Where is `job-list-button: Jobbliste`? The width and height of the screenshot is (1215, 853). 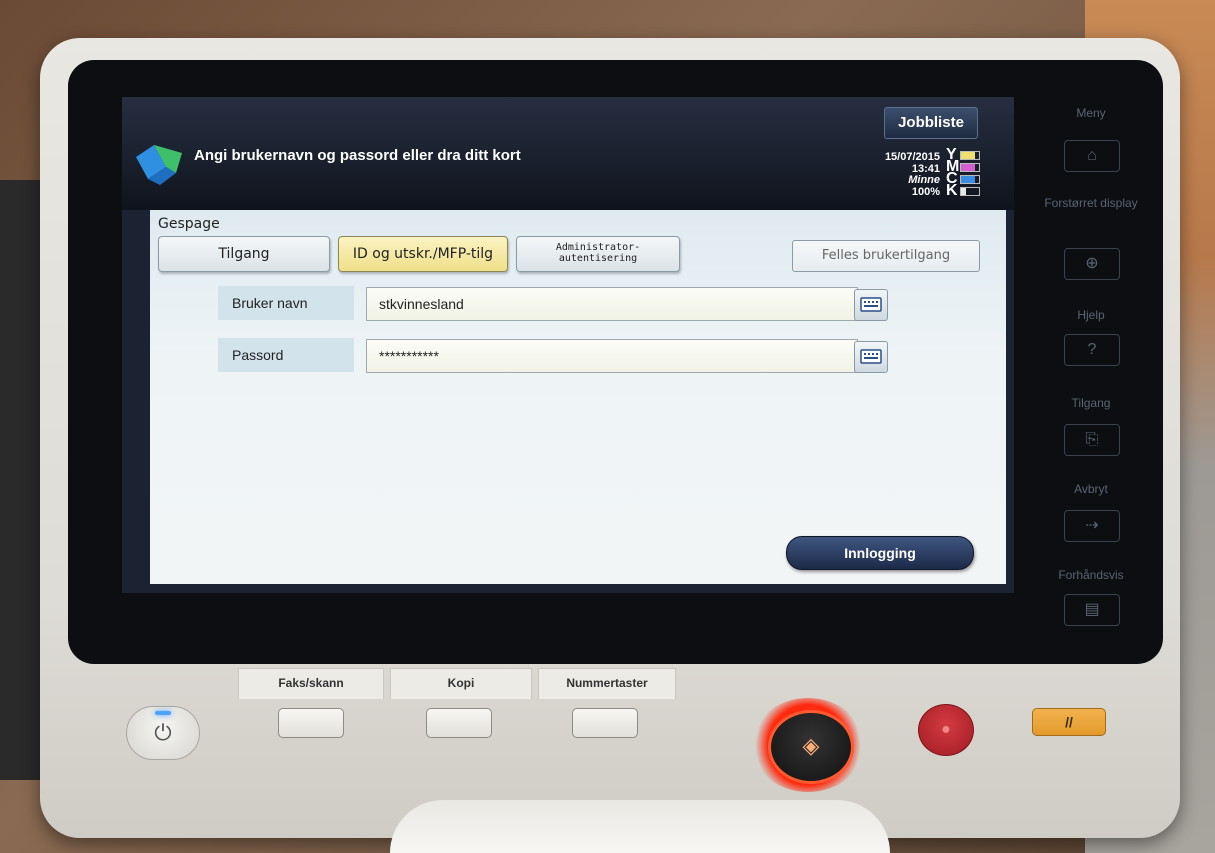 job-list-button: Jobbliste is located at coordinates (931, 123).